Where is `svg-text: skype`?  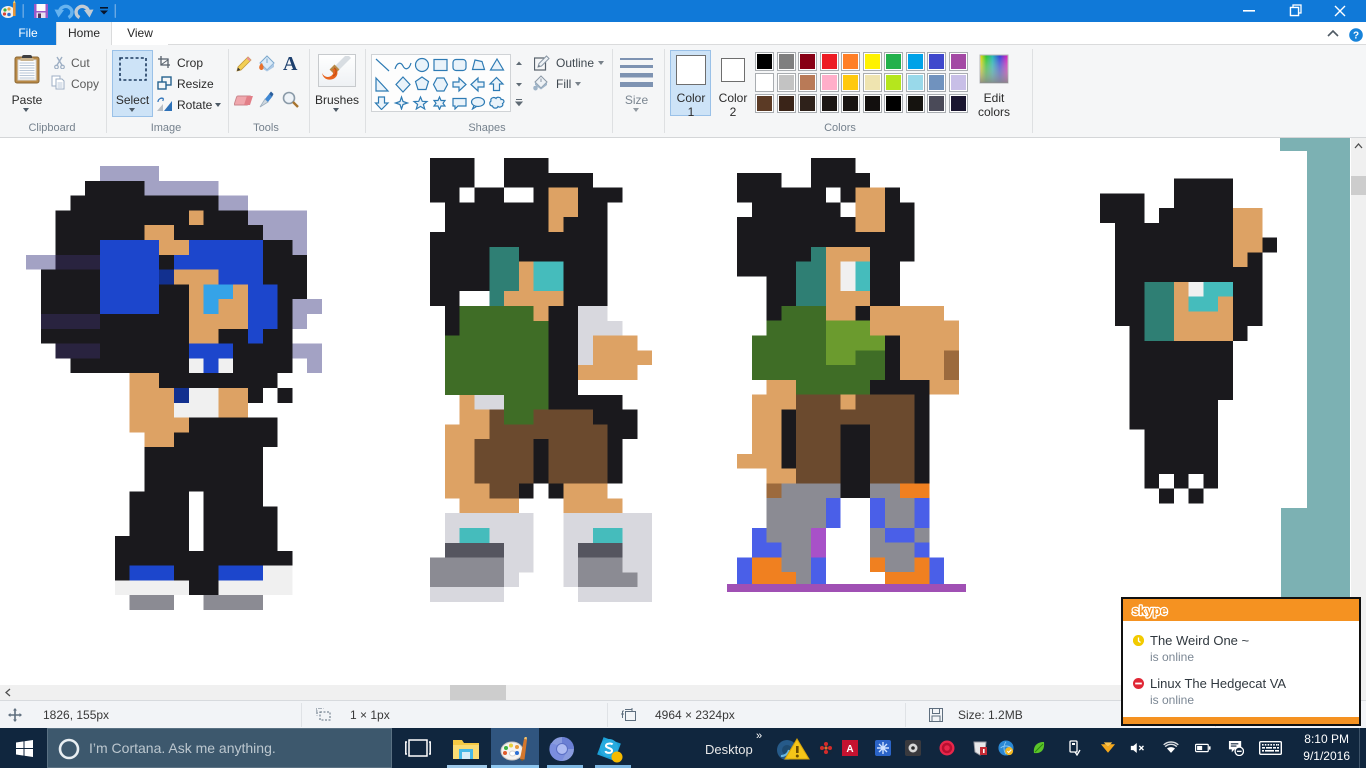 svg-text: skype is located at coordinates (1149, 611).